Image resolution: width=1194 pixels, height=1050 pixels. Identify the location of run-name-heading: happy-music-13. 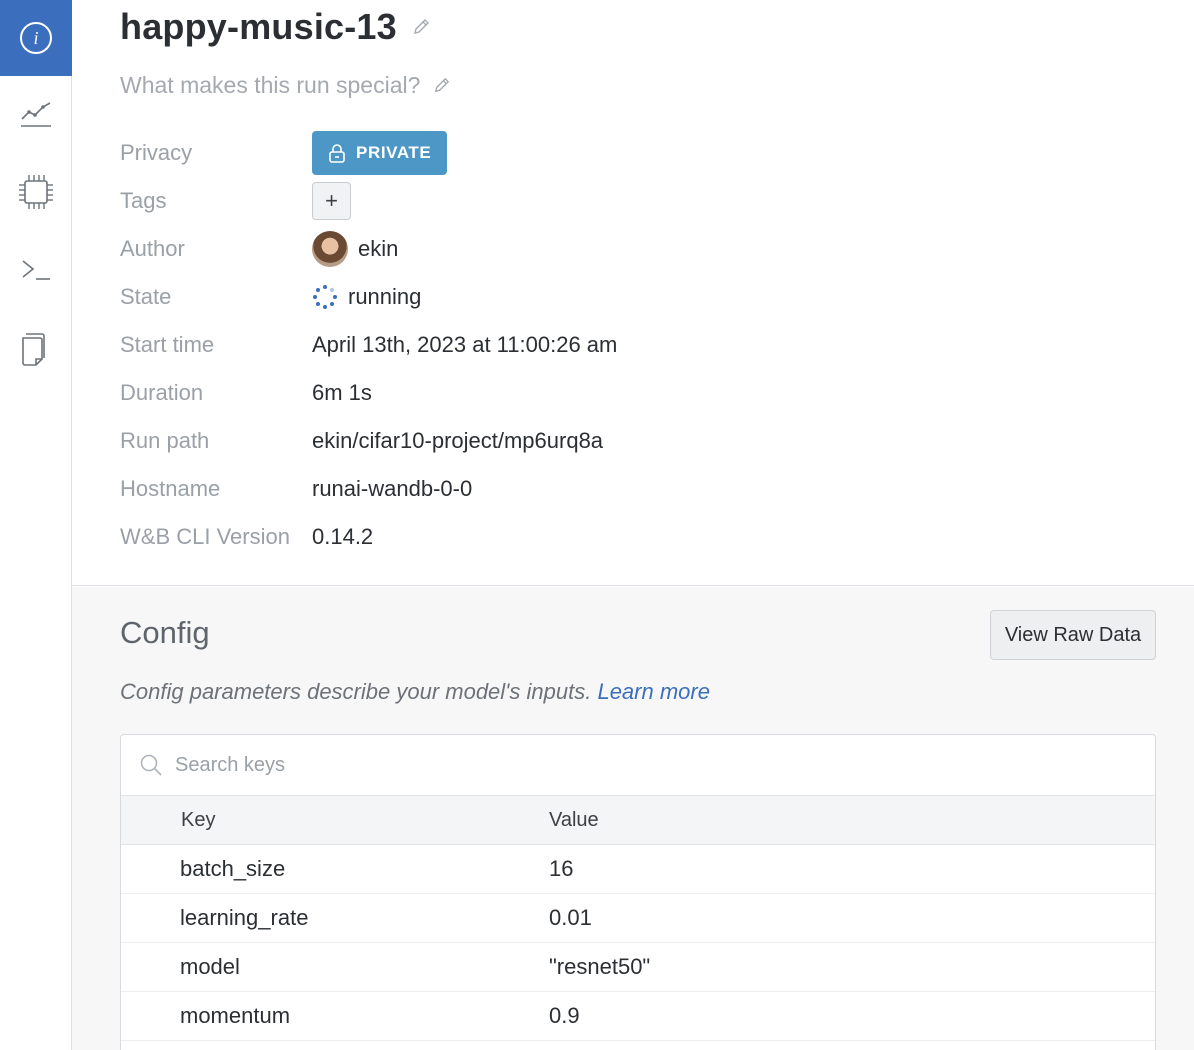
(275, 27).